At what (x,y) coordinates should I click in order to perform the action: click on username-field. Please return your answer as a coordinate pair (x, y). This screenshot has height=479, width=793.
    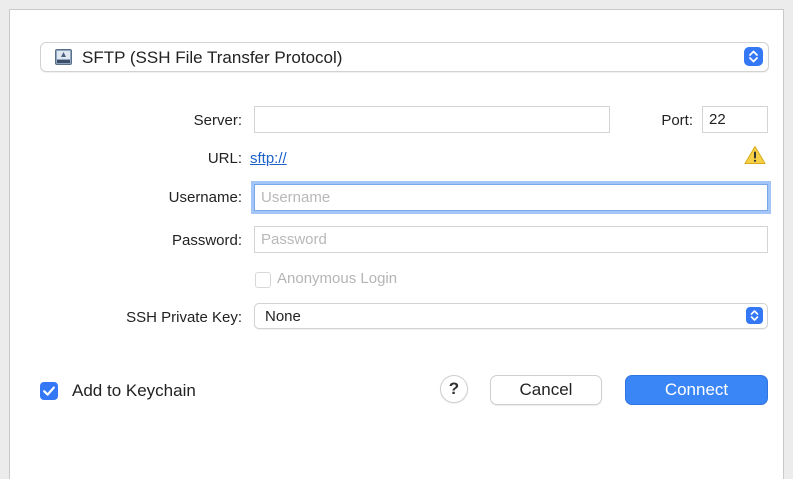
    Looking at the image, I should click on (511, 197).